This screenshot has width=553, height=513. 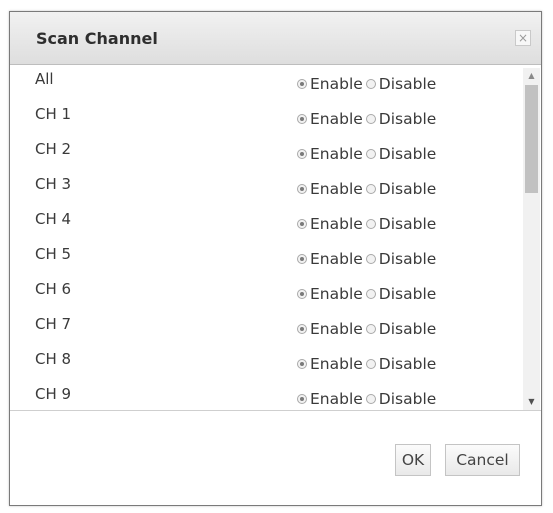 I want to click on dialog-title: Scan Channel, so click(x=97, y=38).